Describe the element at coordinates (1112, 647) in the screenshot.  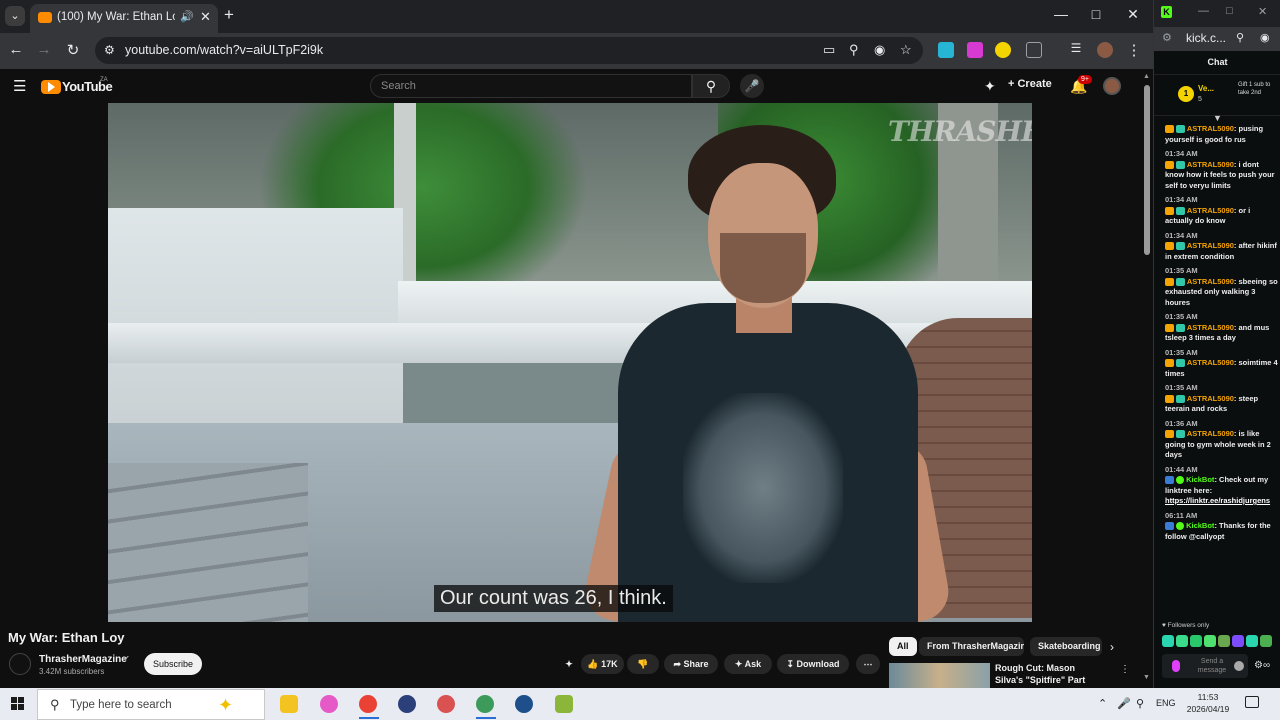
I see `chevron-right-icon: ›` at that location.